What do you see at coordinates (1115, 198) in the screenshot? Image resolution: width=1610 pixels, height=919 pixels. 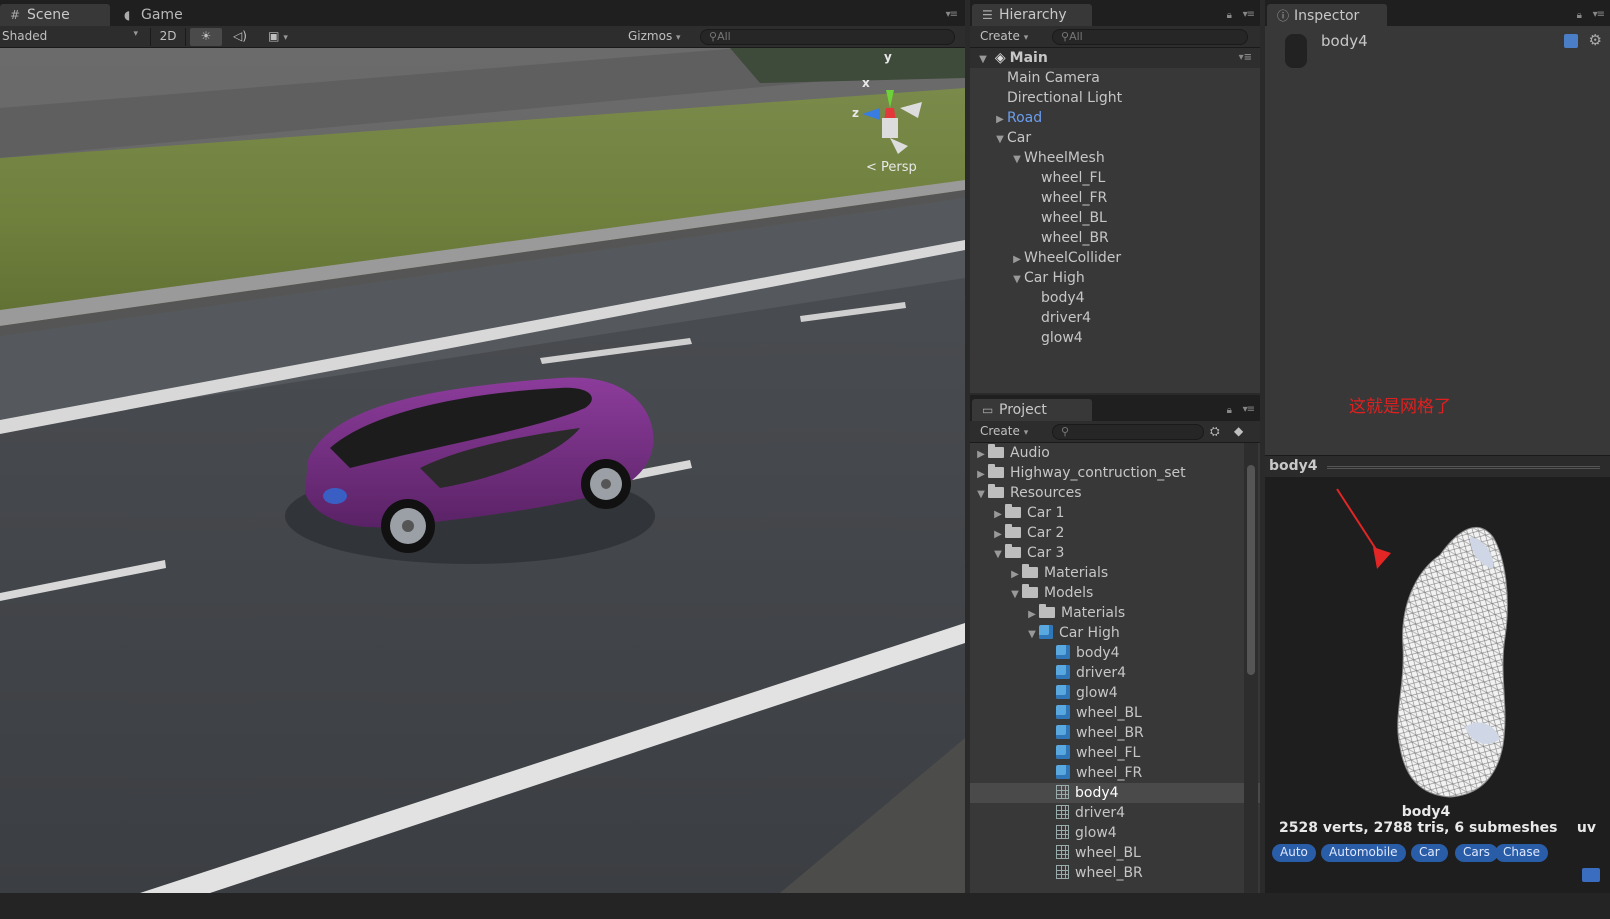 I see `hierarchy-item: wheel_FR` at bounding box center [1115, 198].